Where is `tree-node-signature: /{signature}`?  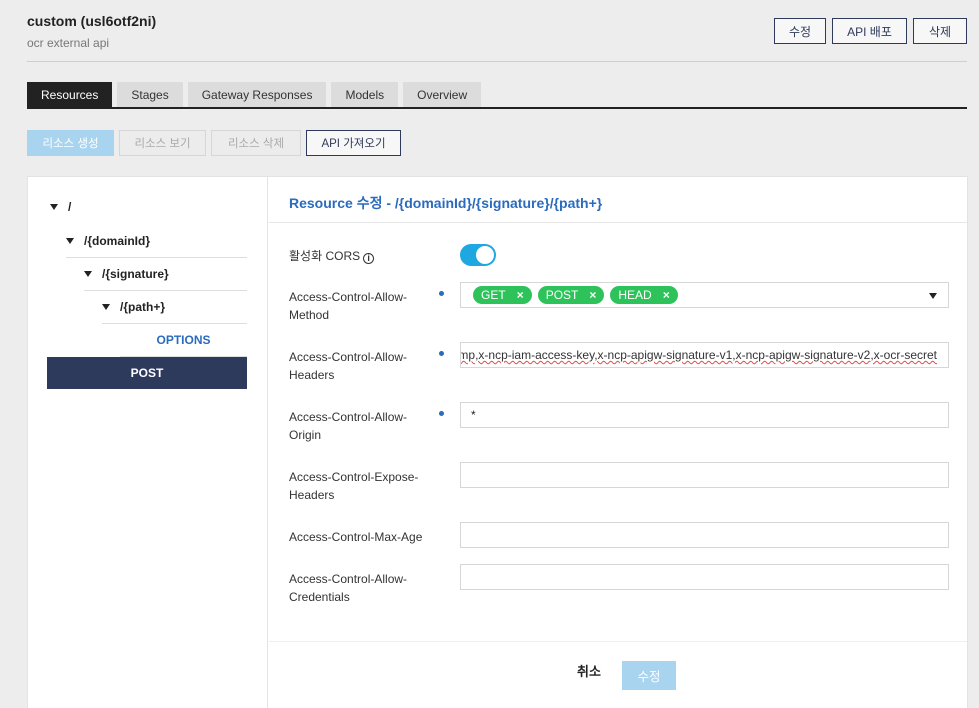 tree-node-signature: /{signature} is located at coordinates (165, 274).